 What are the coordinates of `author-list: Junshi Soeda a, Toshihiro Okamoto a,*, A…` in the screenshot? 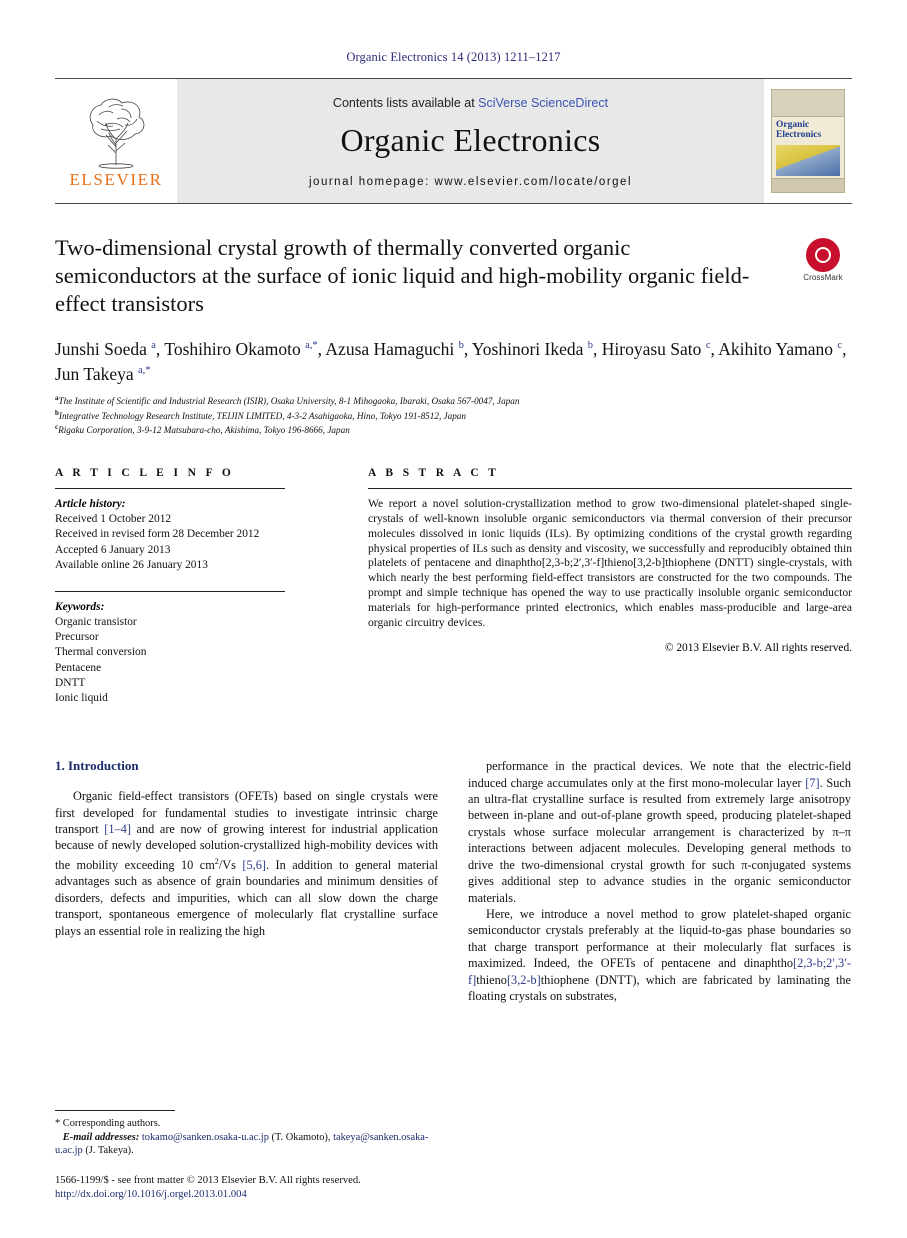 It's located at (451, 361).